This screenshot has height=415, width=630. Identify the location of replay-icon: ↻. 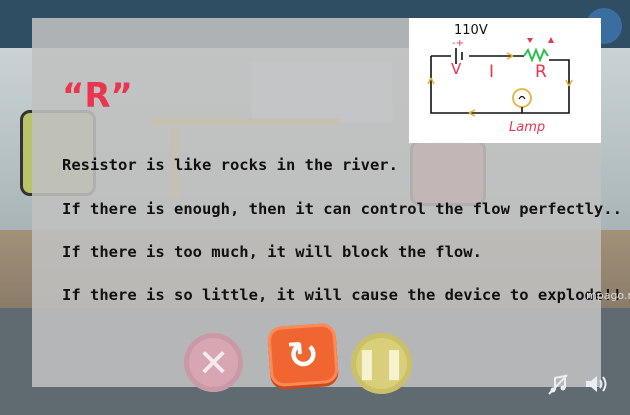
(303, 355).